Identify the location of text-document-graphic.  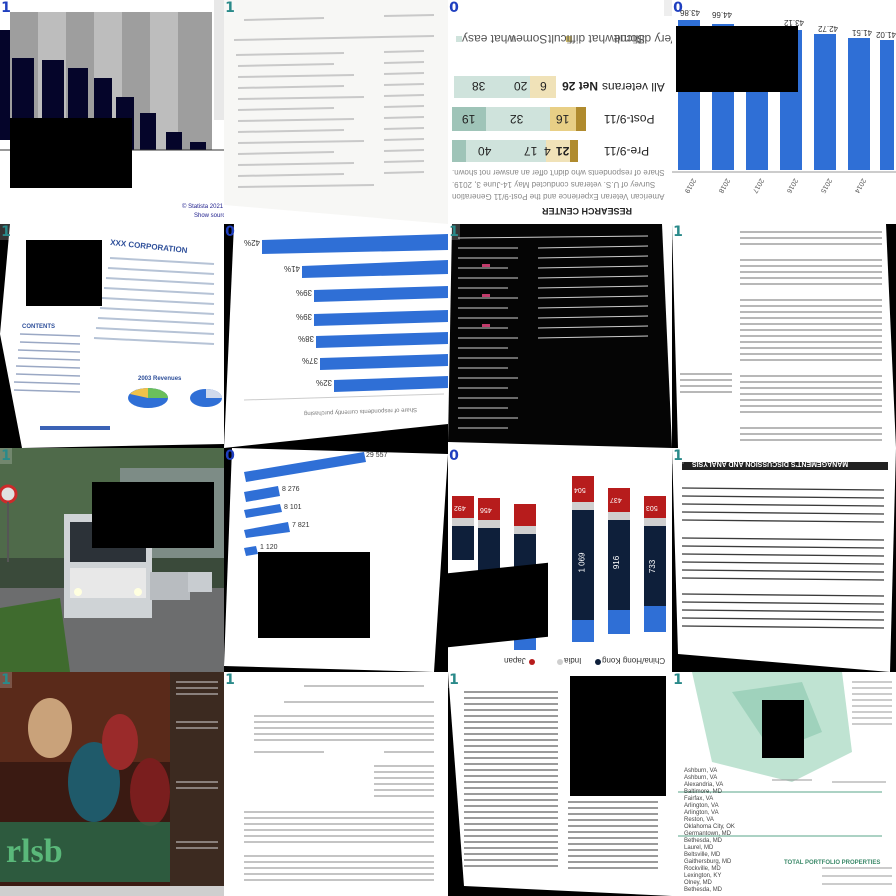
(784, 336).